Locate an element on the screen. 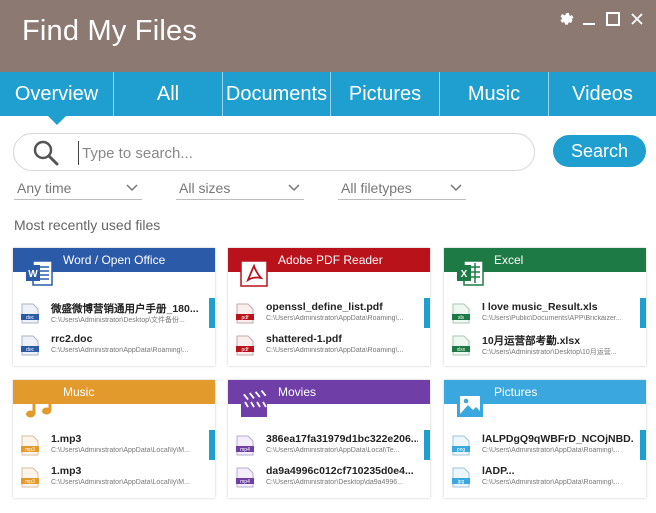  minimize-icon is located at coordinates (589, 24).